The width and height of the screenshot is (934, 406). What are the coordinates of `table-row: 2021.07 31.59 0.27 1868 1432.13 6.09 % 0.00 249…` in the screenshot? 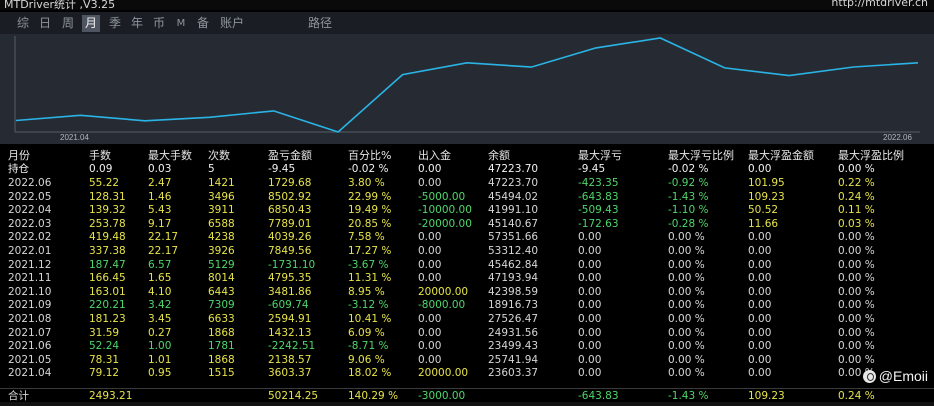 It's located at (467, 334).